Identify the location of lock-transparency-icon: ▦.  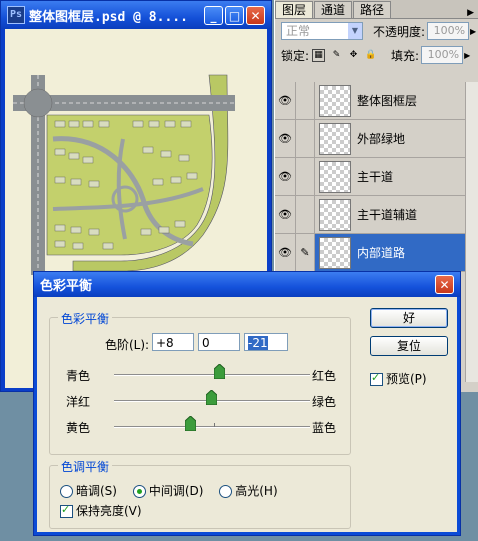
(319, 55).